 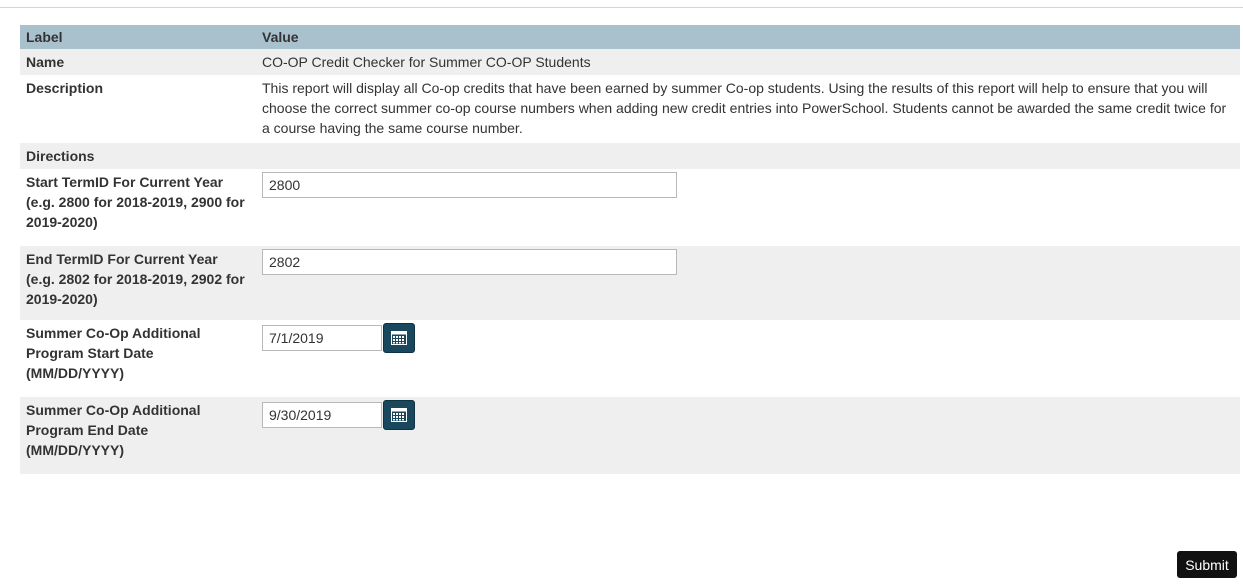 What do you see at coordinates (322, 338) in the screenshot?
I see `start-date-input` at bounding box center [322, 338].